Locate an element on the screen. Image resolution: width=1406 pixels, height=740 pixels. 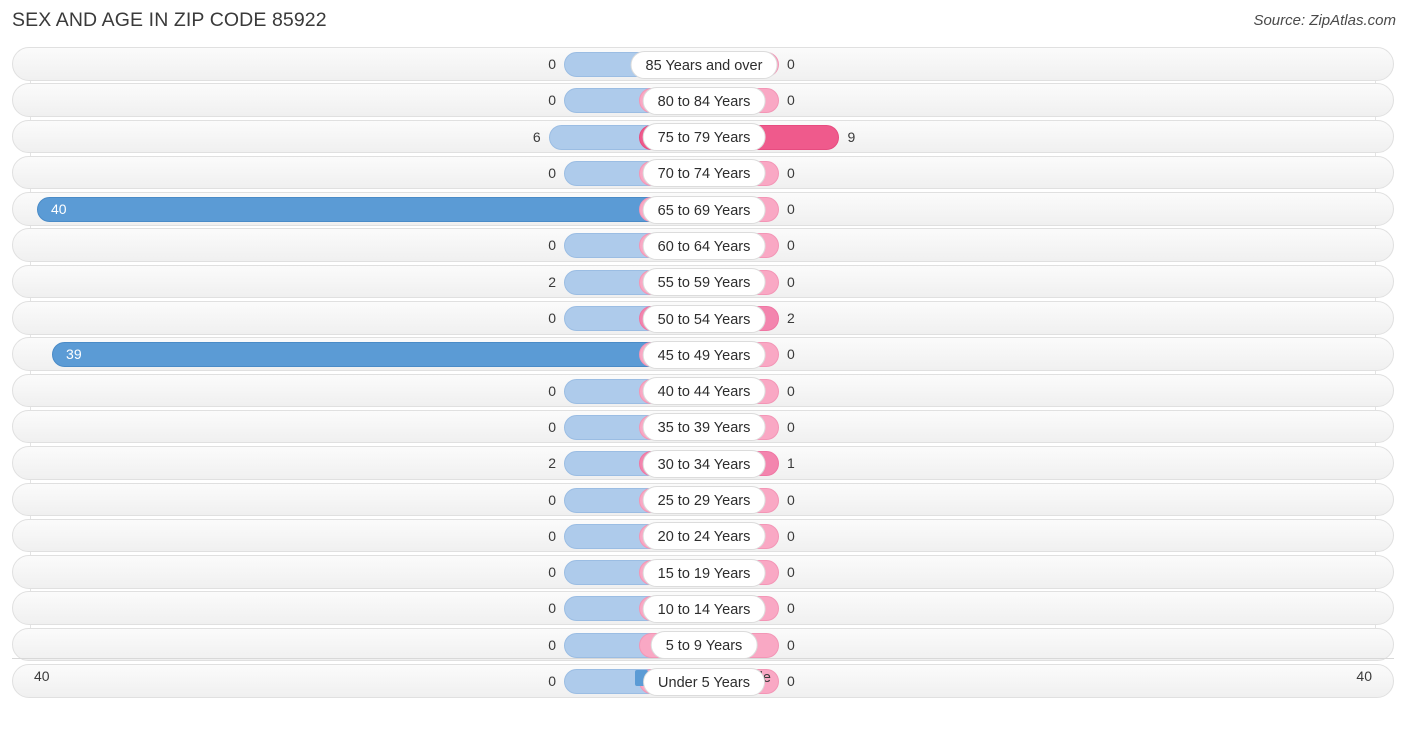
age-group-row: 0 0 5 to 9 Years is located at coordinates (703, 644).